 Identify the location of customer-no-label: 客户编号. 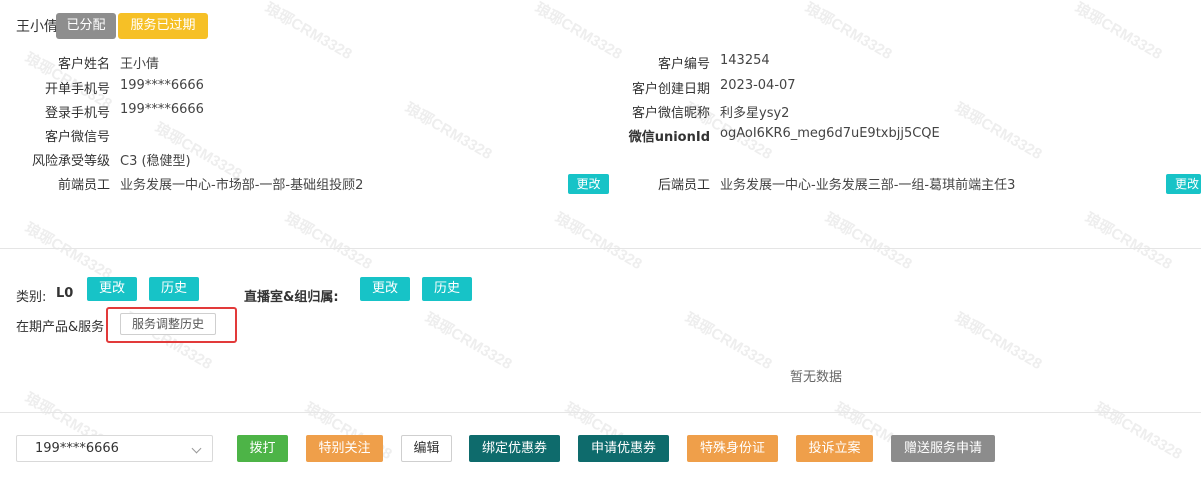
(683, 64).